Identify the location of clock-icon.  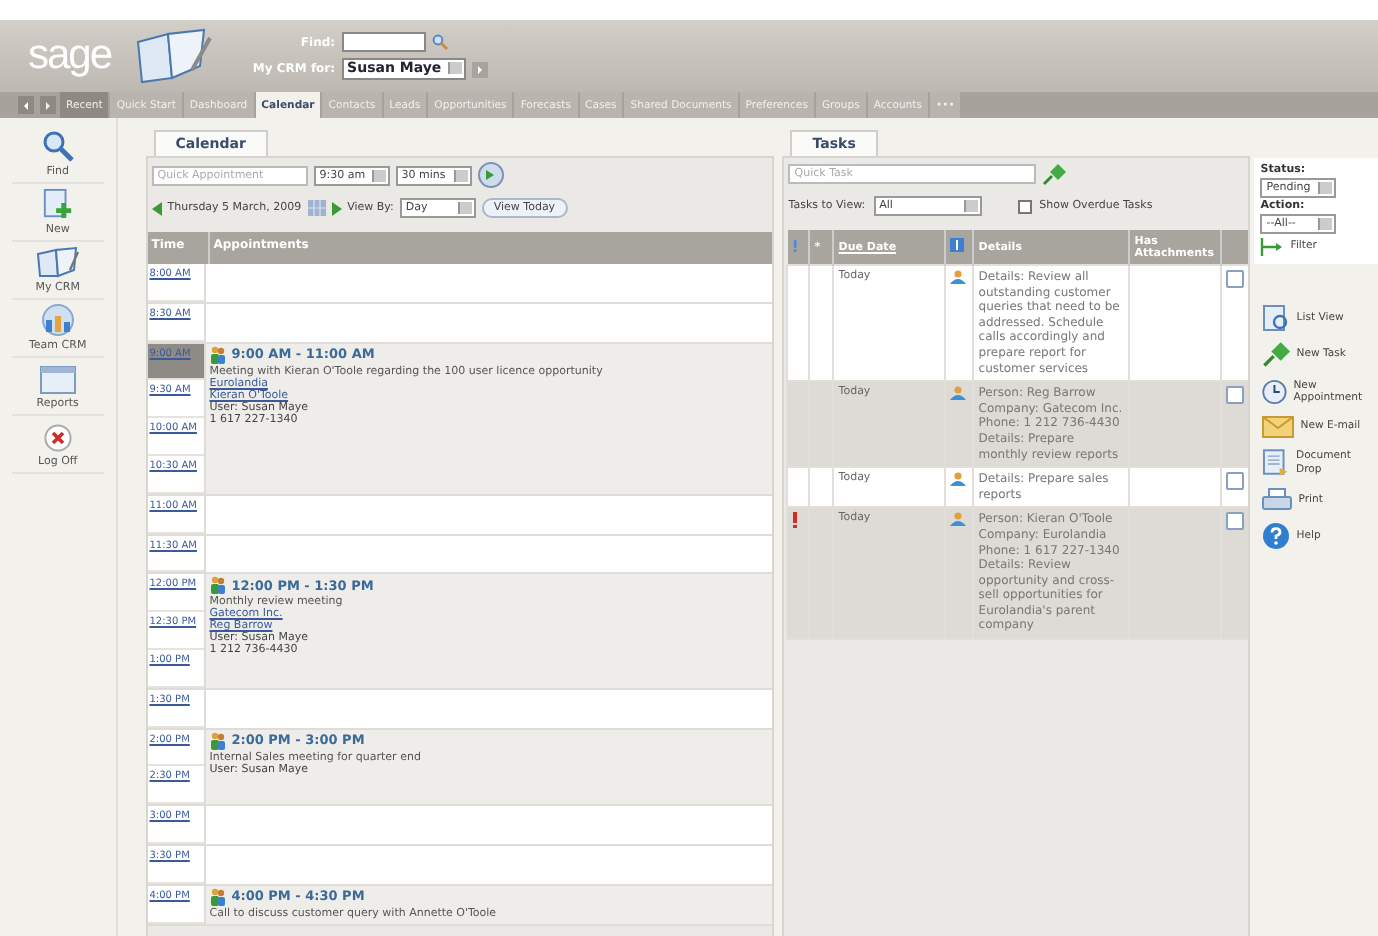
(1275, 392).